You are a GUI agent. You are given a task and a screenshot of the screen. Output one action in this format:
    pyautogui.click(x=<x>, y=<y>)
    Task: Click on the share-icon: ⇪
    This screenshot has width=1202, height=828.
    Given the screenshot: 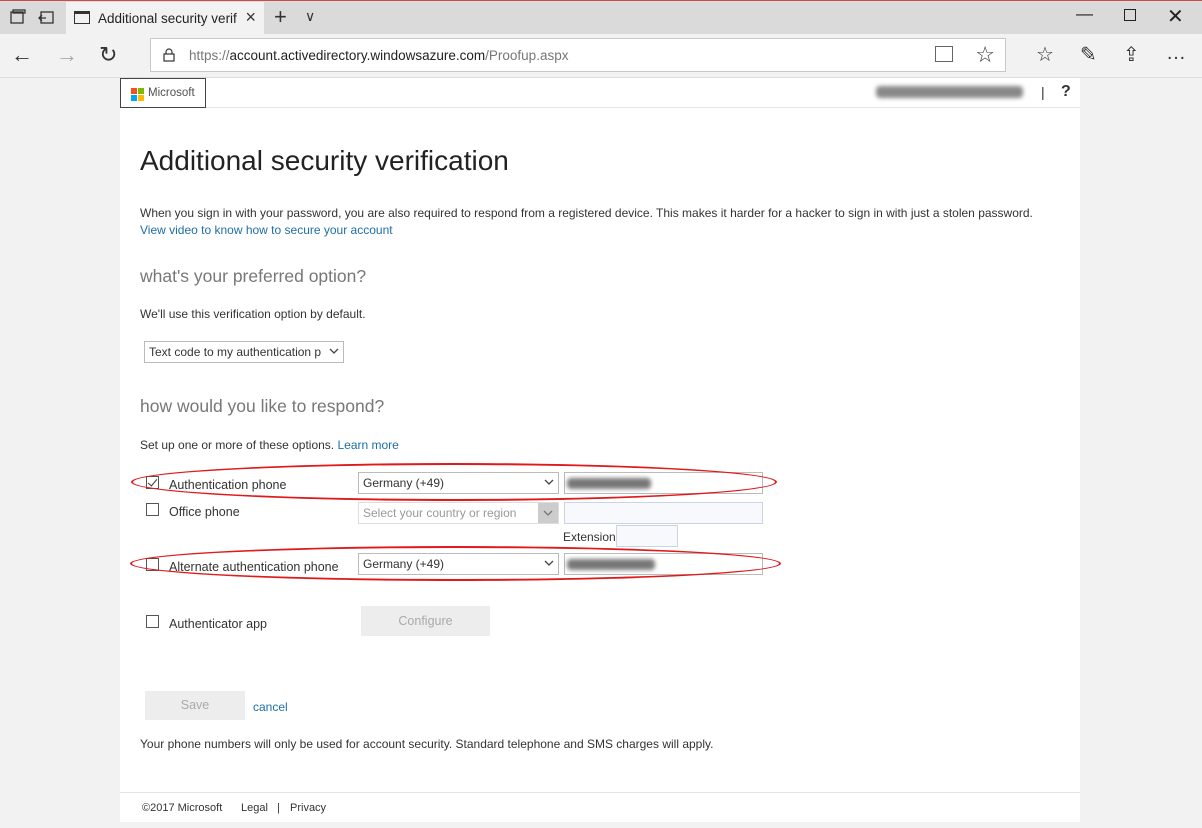 What is the action you would take?
    pyautogui.click(x=1131, y=54)
    